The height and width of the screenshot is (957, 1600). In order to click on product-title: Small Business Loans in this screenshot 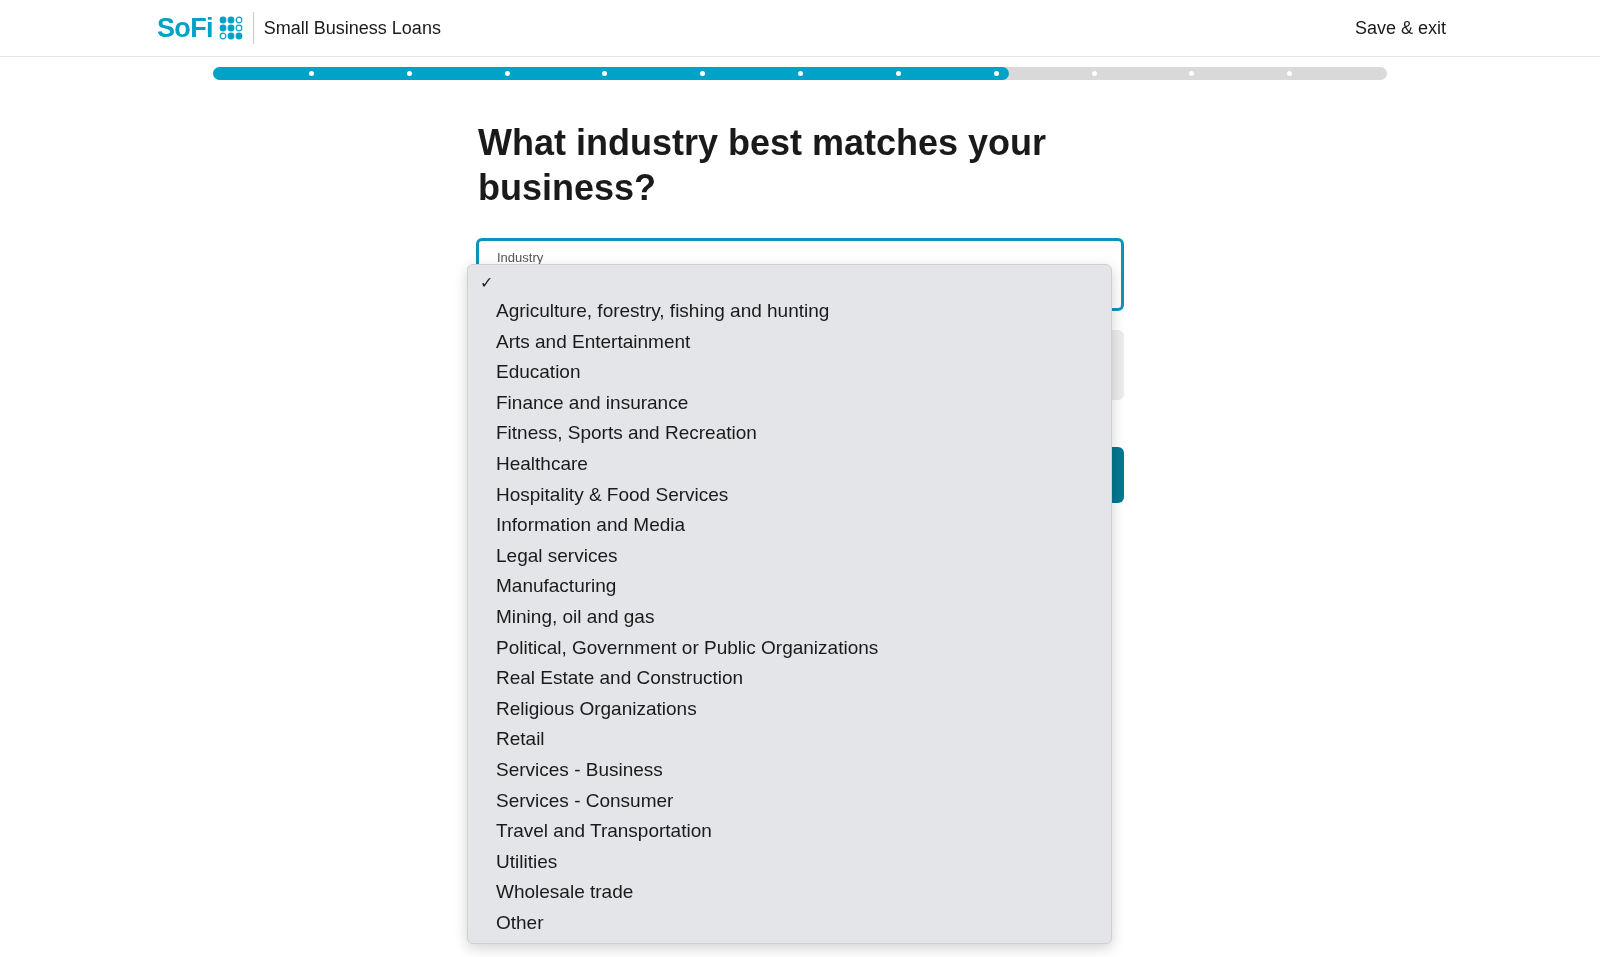, I will do `click(352, 28)`.